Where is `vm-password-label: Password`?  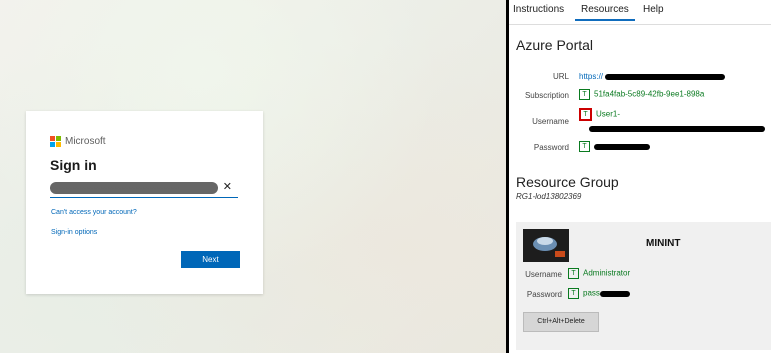 vm-password-label: Password is located at coordinates (544, 294).